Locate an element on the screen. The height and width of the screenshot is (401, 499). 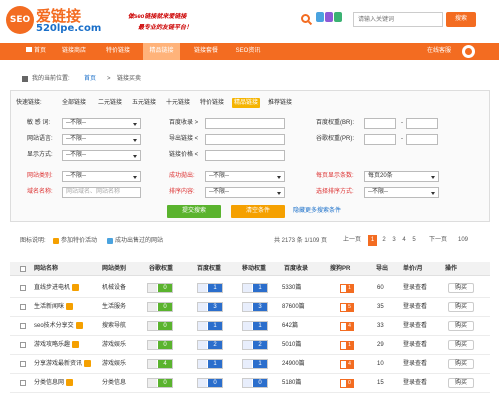
submit-search-button: 提交搜索 is located at coordinates (194, 211).